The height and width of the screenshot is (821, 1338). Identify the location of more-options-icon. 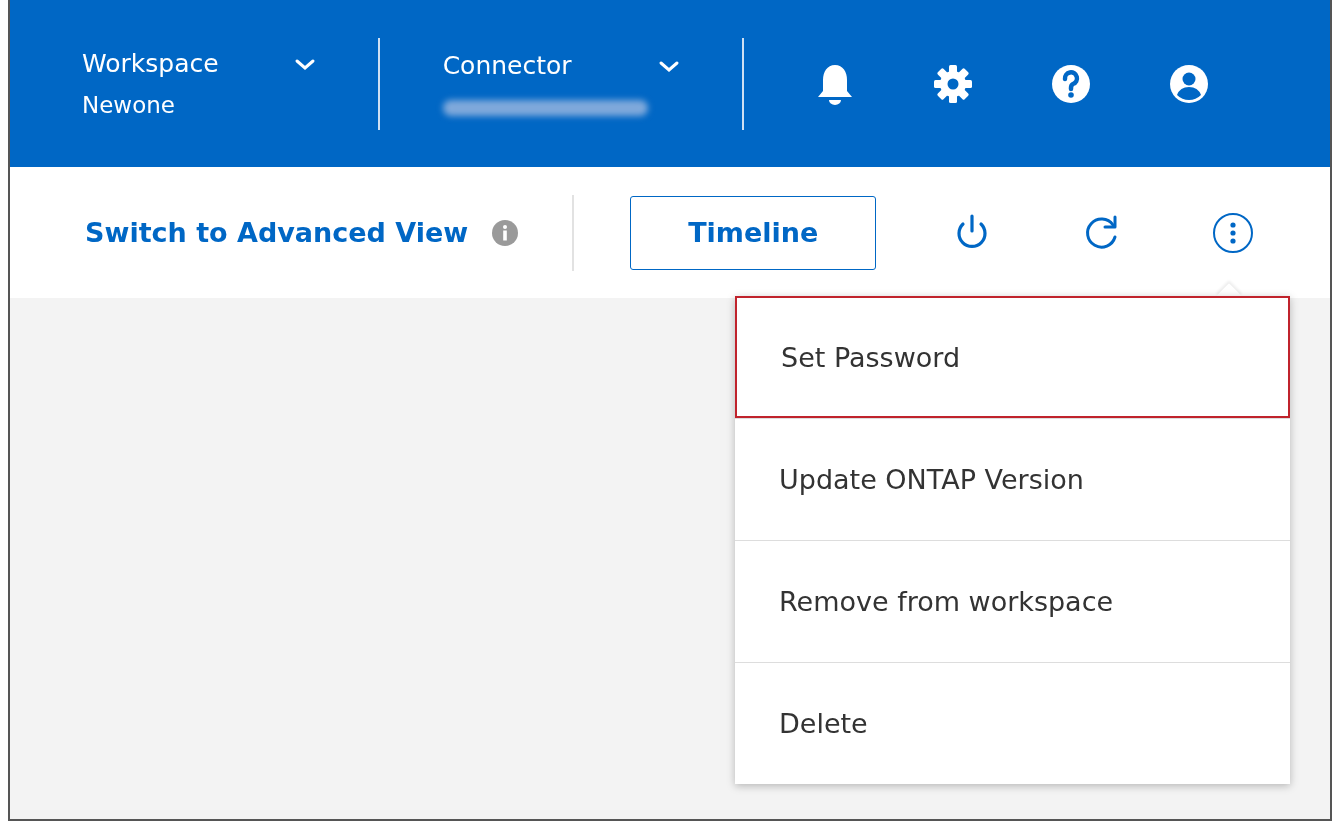
(1233, 232).